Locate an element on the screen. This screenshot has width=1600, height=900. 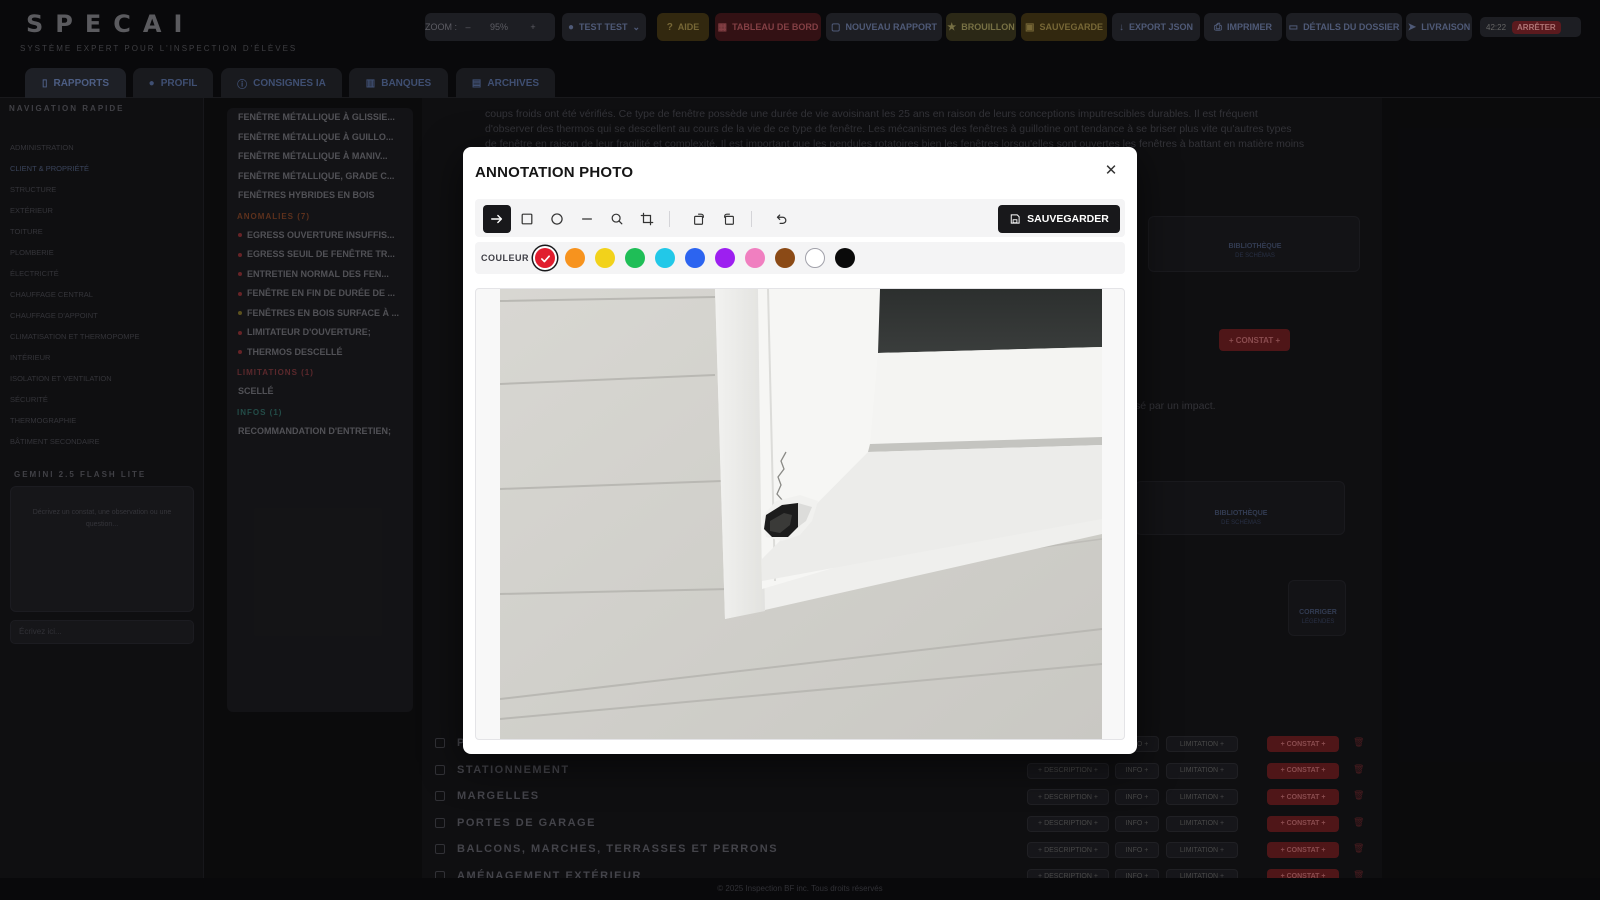
rotate-right-tool is located at coordinates (729, 219).